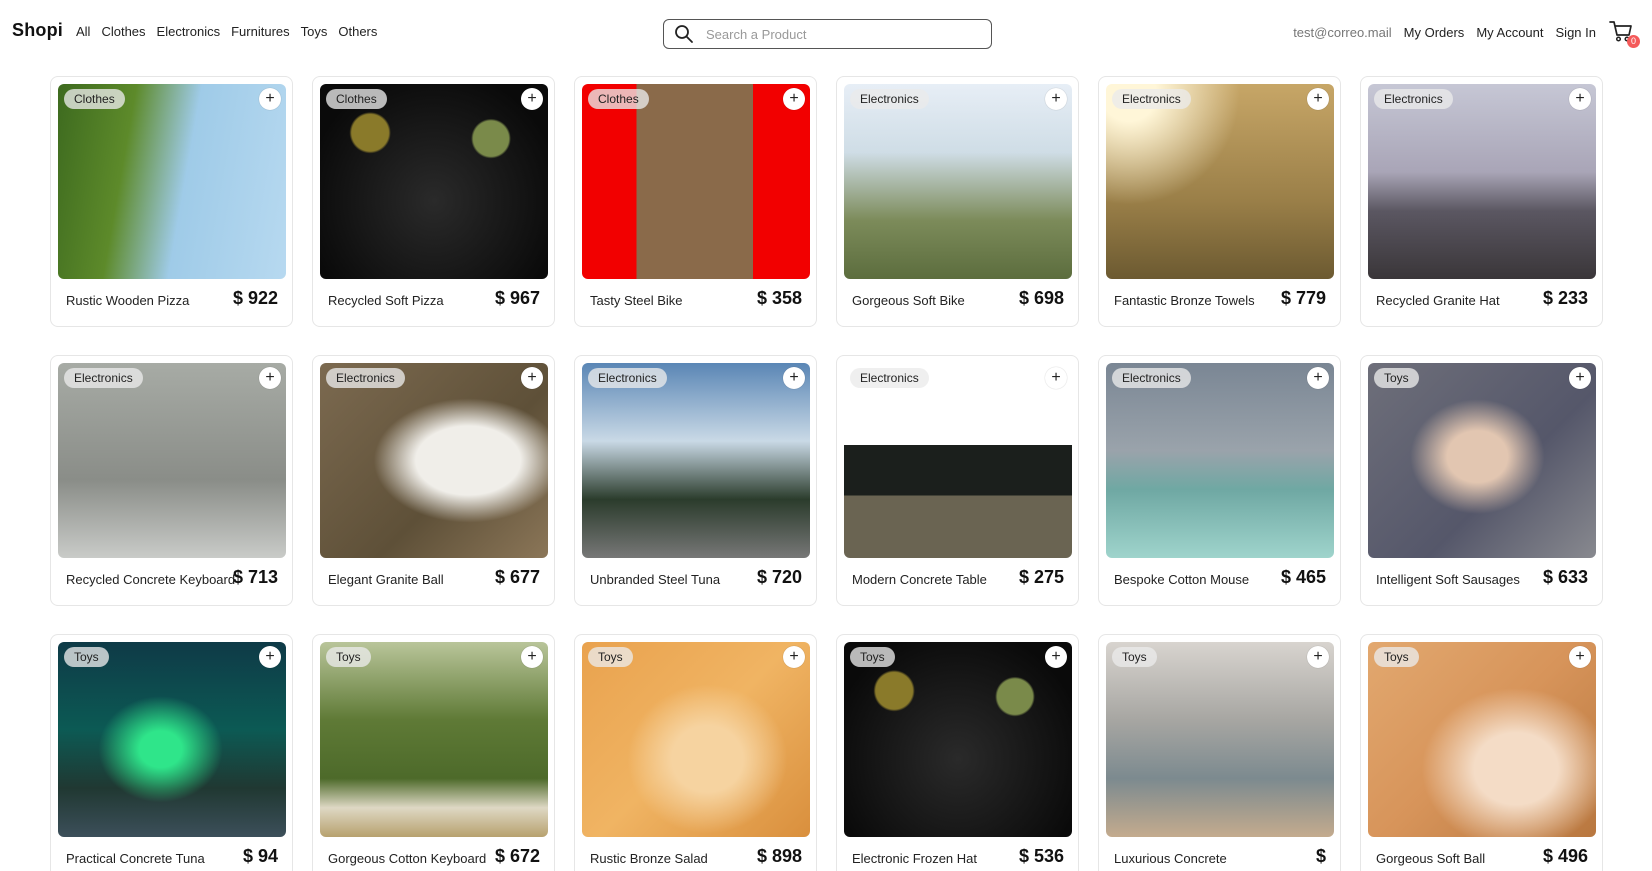  What do you see at coordinates (357, 31) in the screenshot?
I see `category-link-others: Others` at bounding box center [357, 31].